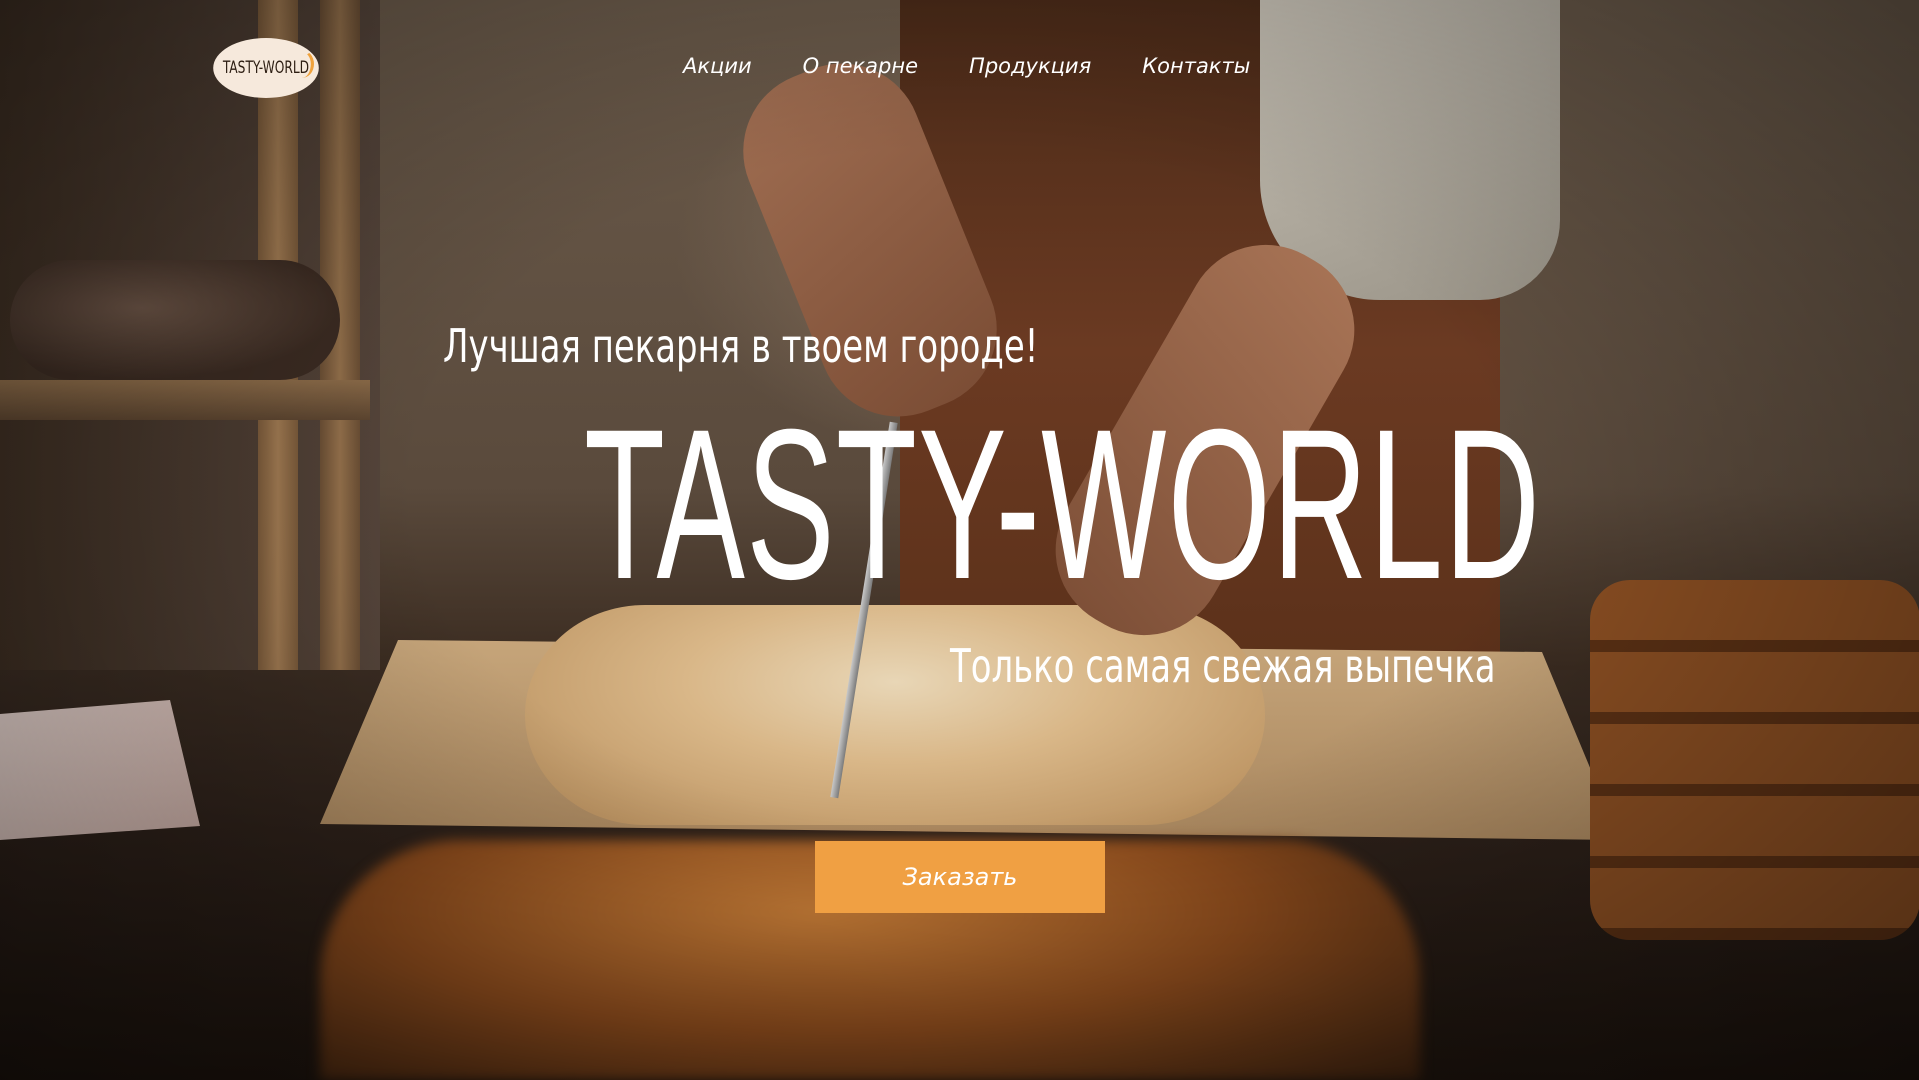 This screenshot has height=1080, width=1919. What do you see at coordinates (860, 66) in the screenshot?
I see `nav-link-about: О пекарне` at bounding box center [860, 66].